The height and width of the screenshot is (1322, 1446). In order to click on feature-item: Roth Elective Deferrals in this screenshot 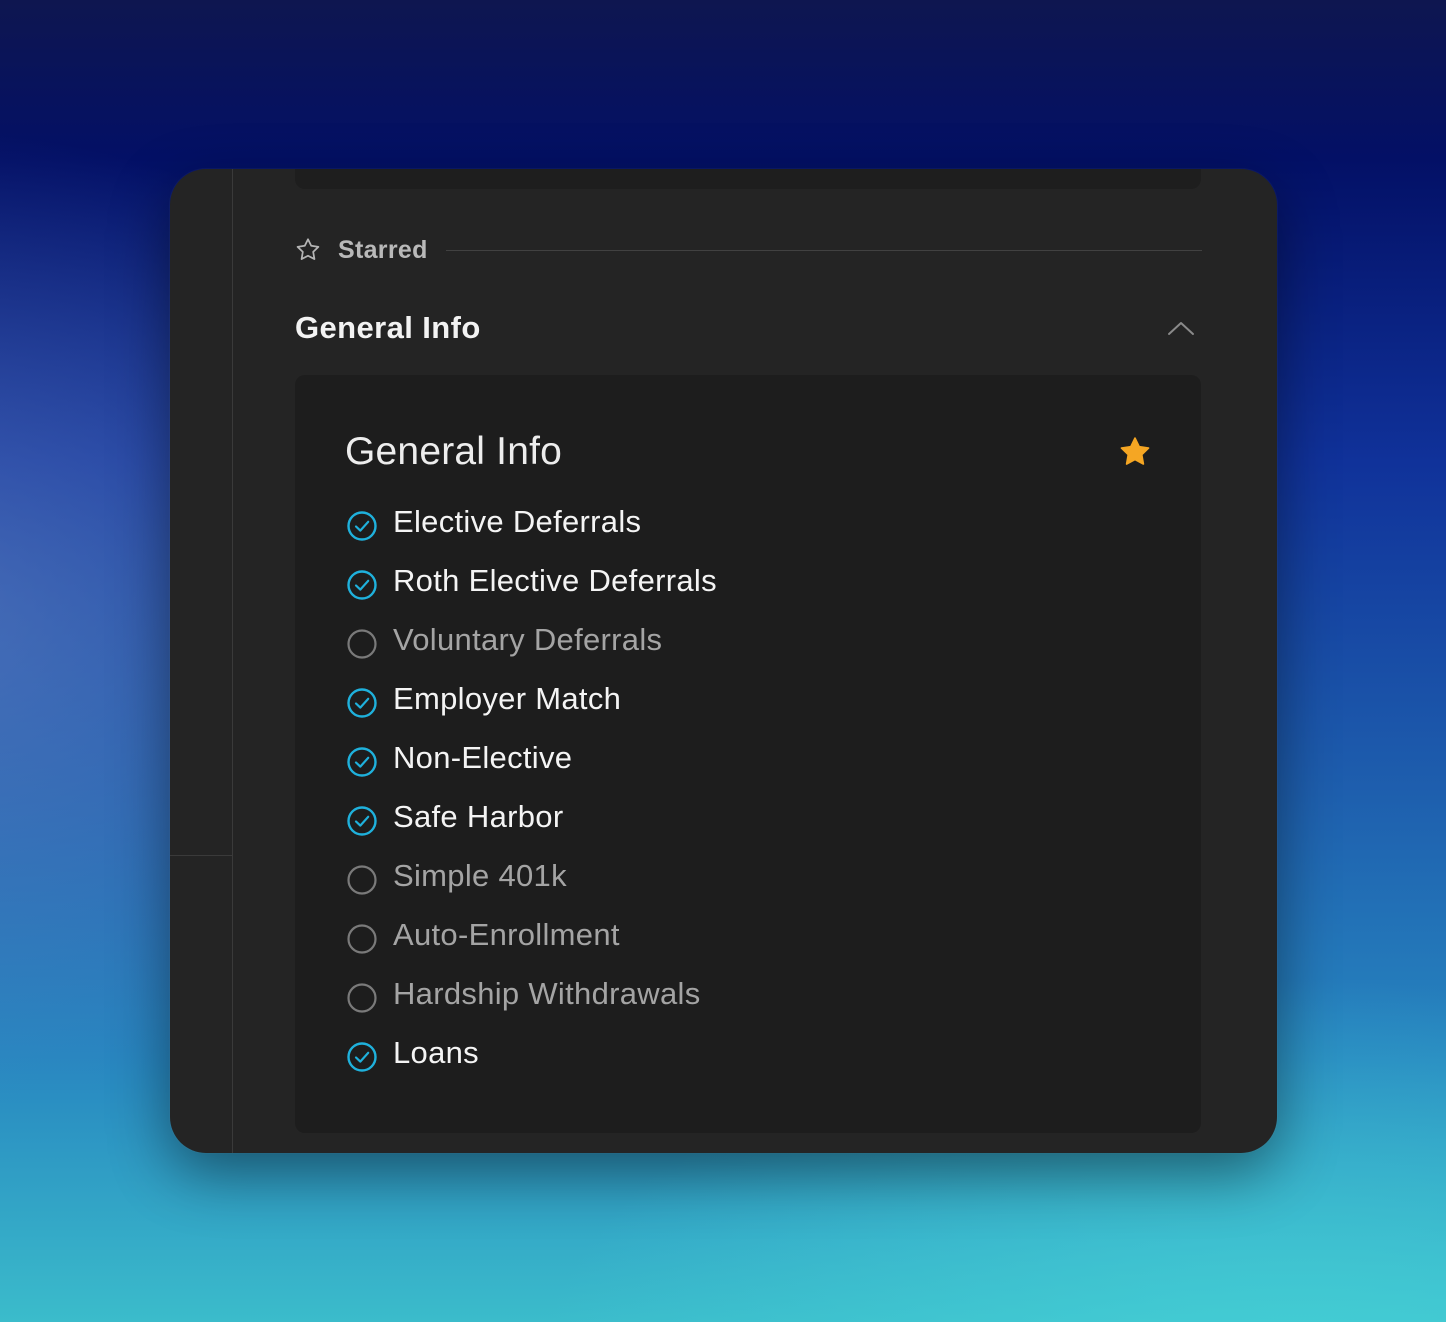, I will do `click(531, 580)`.